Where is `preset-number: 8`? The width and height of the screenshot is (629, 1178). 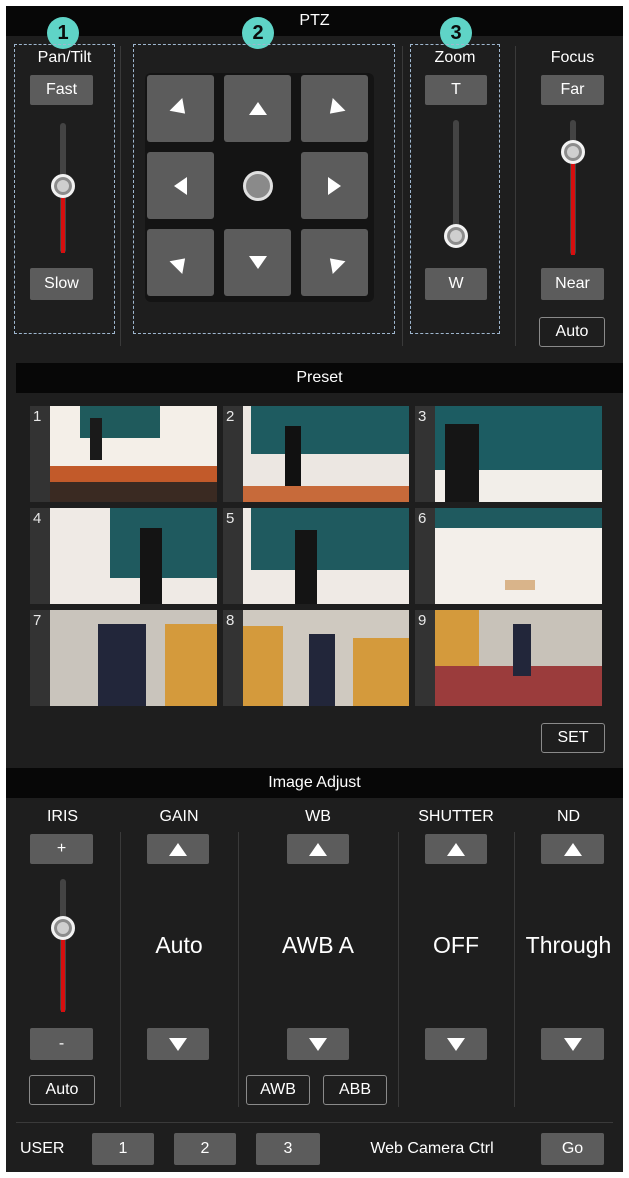 preset-number: 8 is located at coordinates (230, 620).